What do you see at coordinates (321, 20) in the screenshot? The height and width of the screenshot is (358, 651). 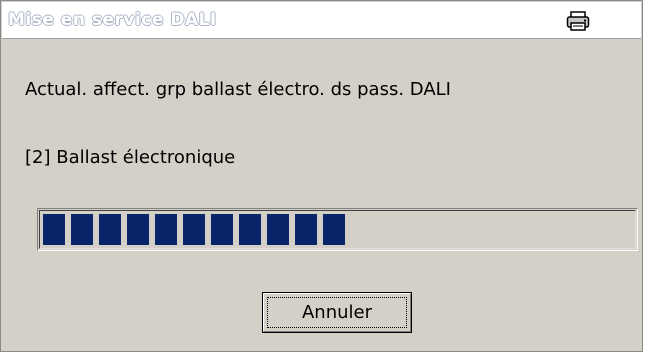 I see `title-bar: Mise en service DALI` at bounding box center [321, 20].